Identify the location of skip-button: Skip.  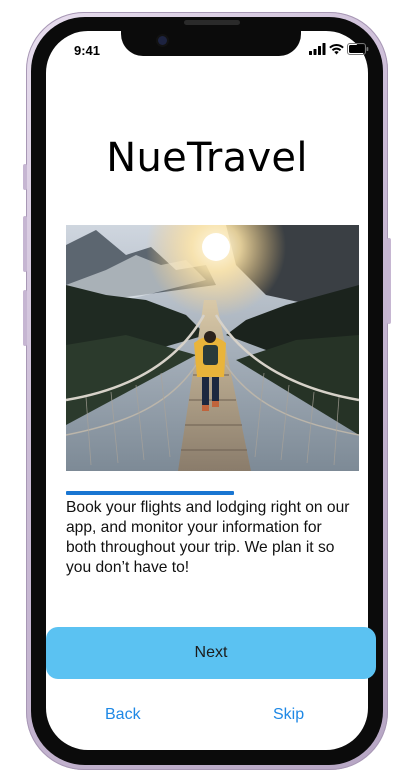
(288, 715).